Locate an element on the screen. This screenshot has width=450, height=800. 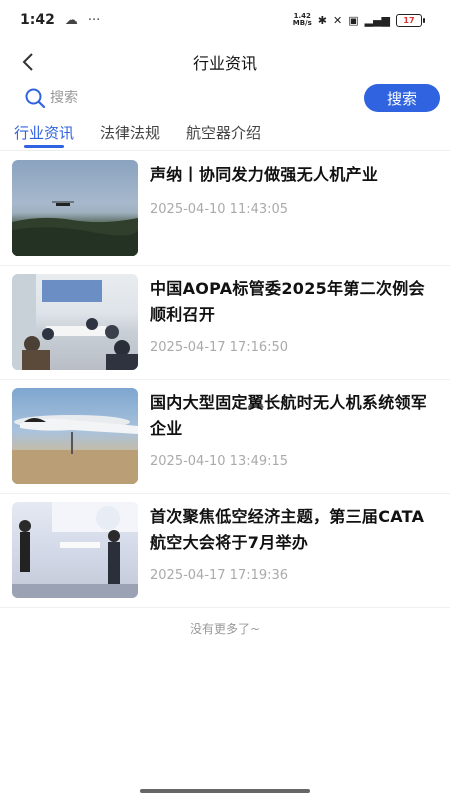
news-title: 中国AOPA标管委2025年第二次例会顺利召开 is located at coordinates (287, 301).